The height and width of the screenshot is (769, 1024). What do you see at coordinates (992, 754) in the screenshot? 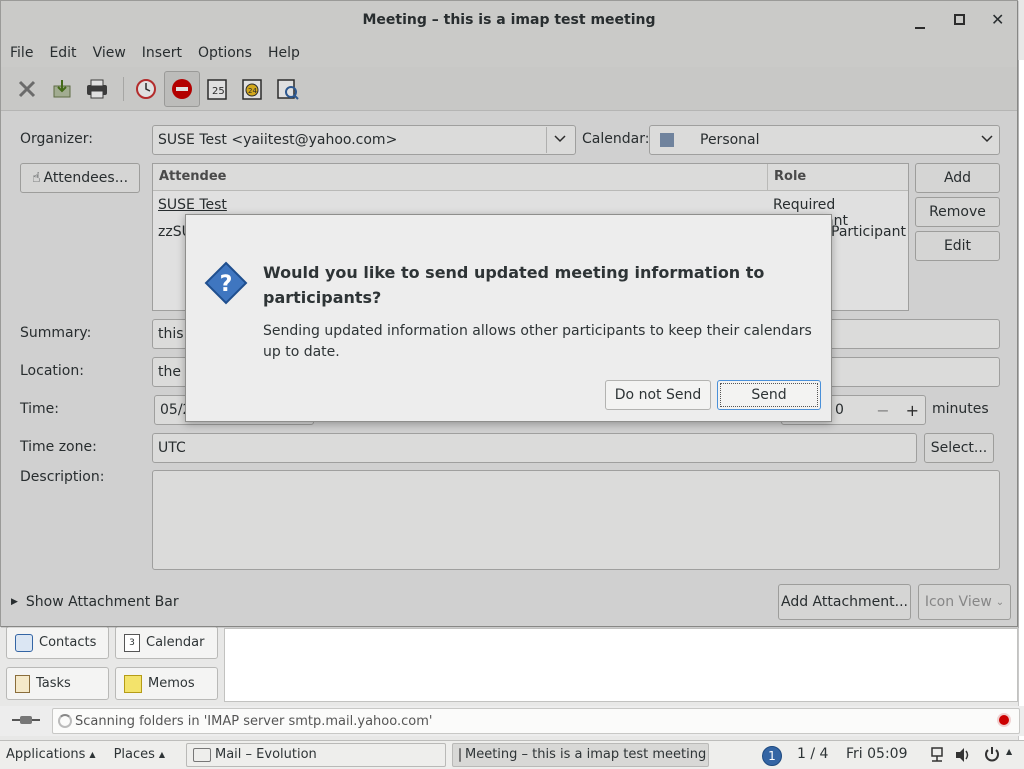
I see `power-icon` at bounding box center [992, 754].